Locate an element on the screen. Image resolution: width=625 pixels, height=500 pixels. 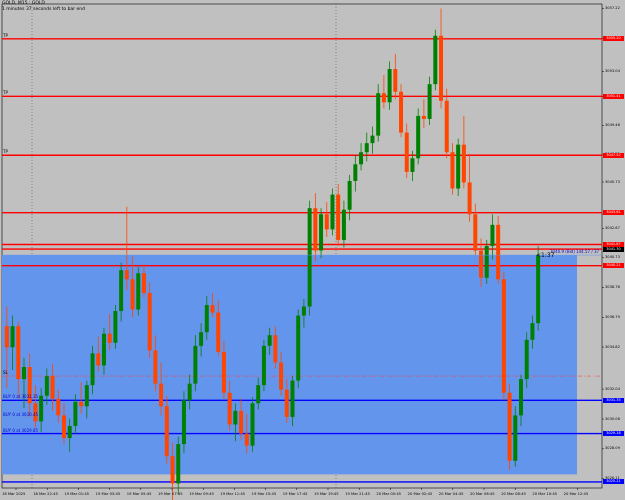
price-flag: 3029.18 is located at coordinates (613, 434).